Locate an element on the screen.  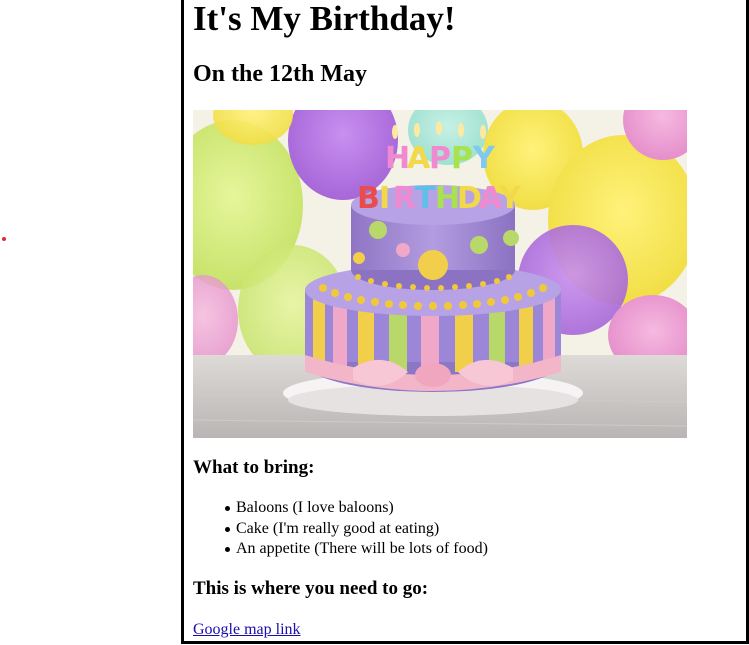
stray-dot is located at coordinates (4, 239).